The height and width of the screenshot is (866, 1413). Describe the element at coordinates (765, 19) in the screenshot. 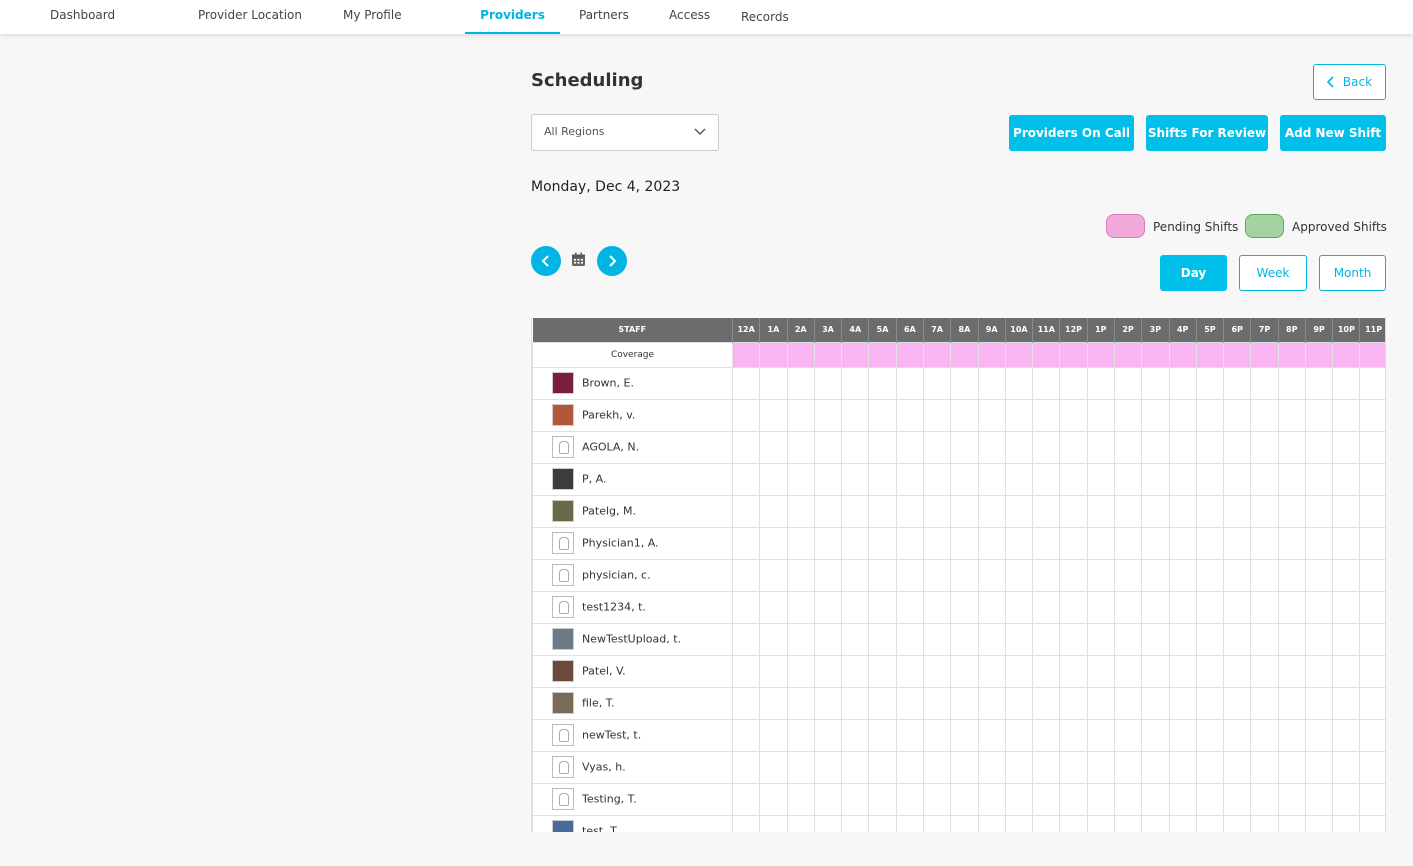

I see `nav-records: Records` at that location.